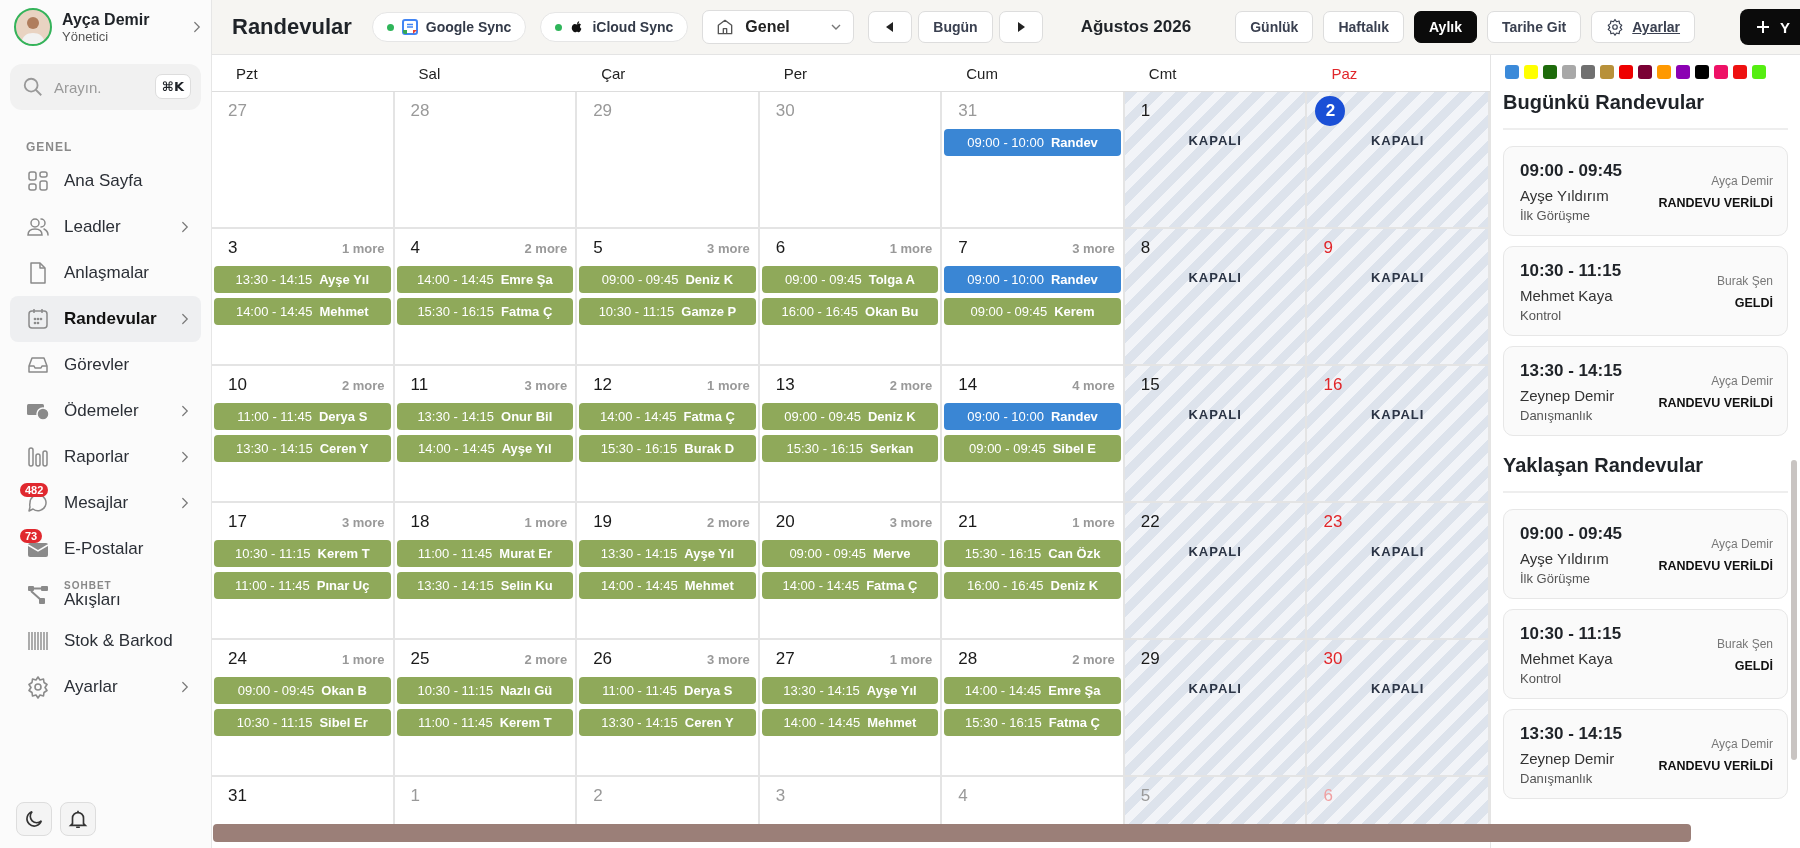  What do you see at coordinates (105, 411) in the screenshot?
I see `nav-item: Ödemeler` at bounding box center [105, 411].